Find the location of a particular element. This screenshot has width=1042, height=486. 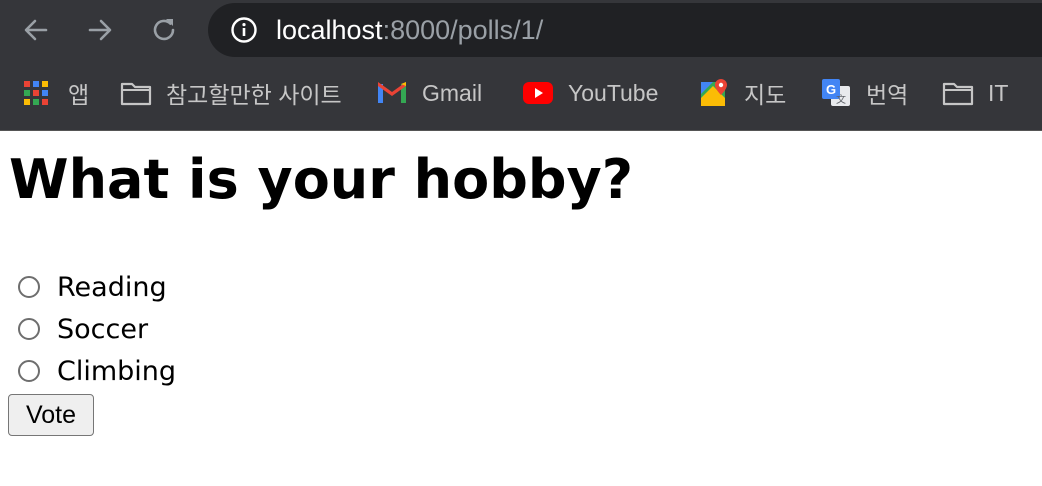

bookmark-folder-reference-sites: 참고할만한 사이트 is located at coordinates (231, 93).